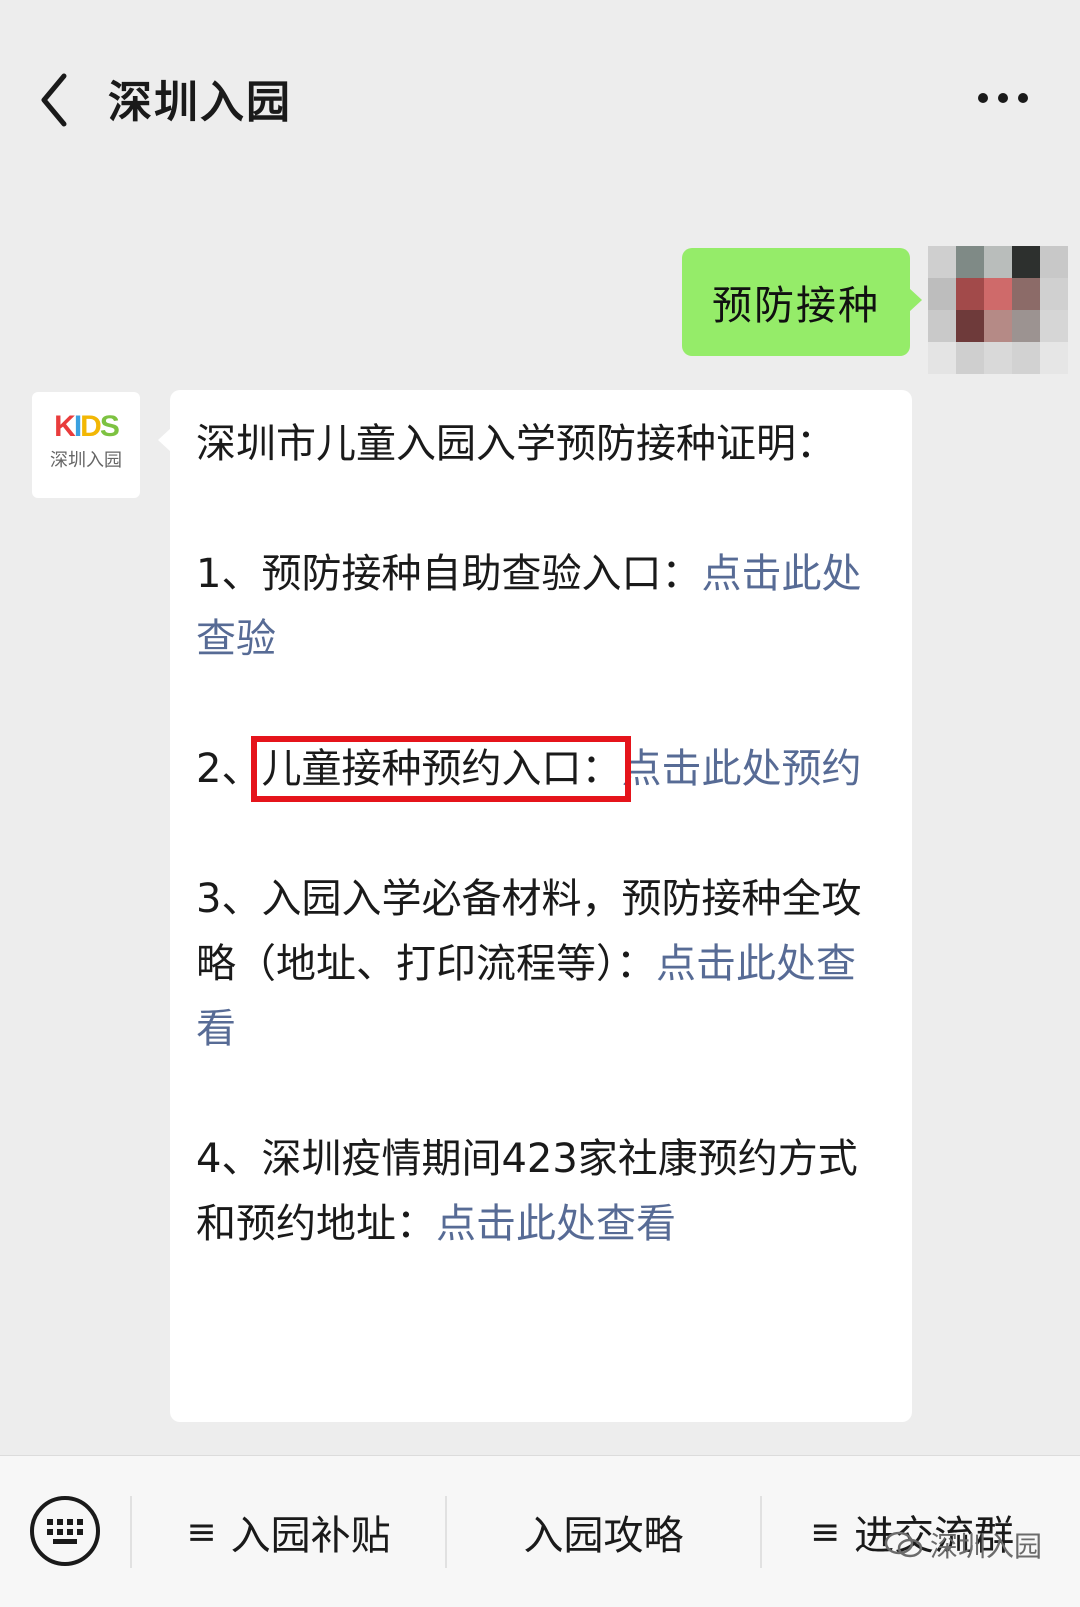 The height and width of the screenshot is (1607, 1080). I want to click on item-text: 预防接种自助查验入口：, so click(481, 574).